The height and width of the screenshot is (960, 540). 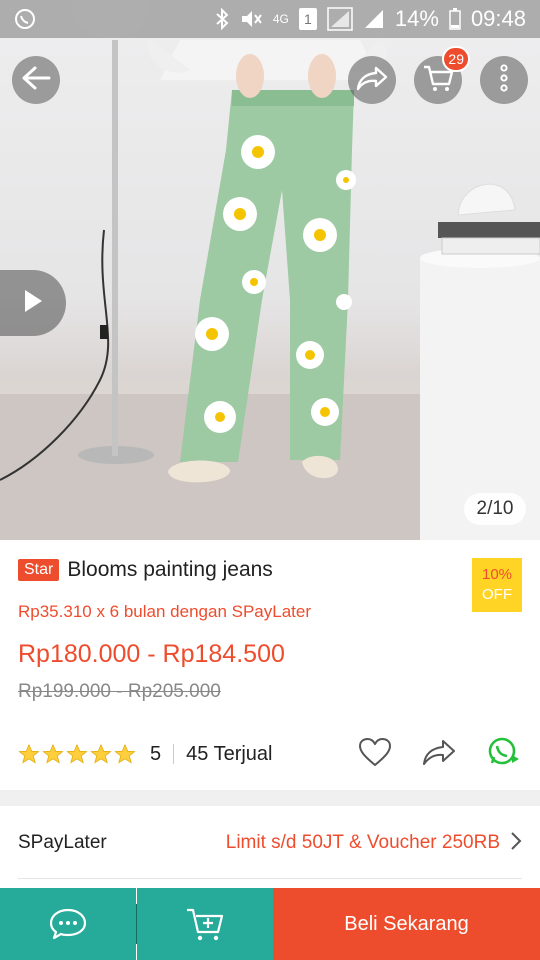 I want to click on rating-row: 5 45 Terjual, so click(x=270, y=753).